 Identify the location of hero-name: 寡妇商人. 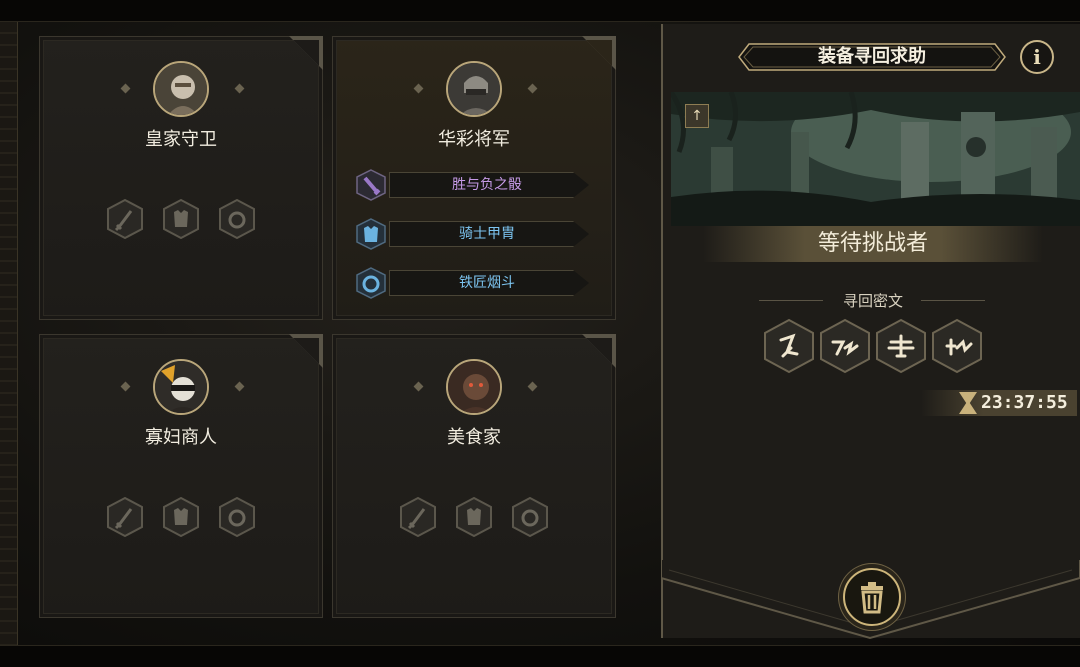
(181, 437).